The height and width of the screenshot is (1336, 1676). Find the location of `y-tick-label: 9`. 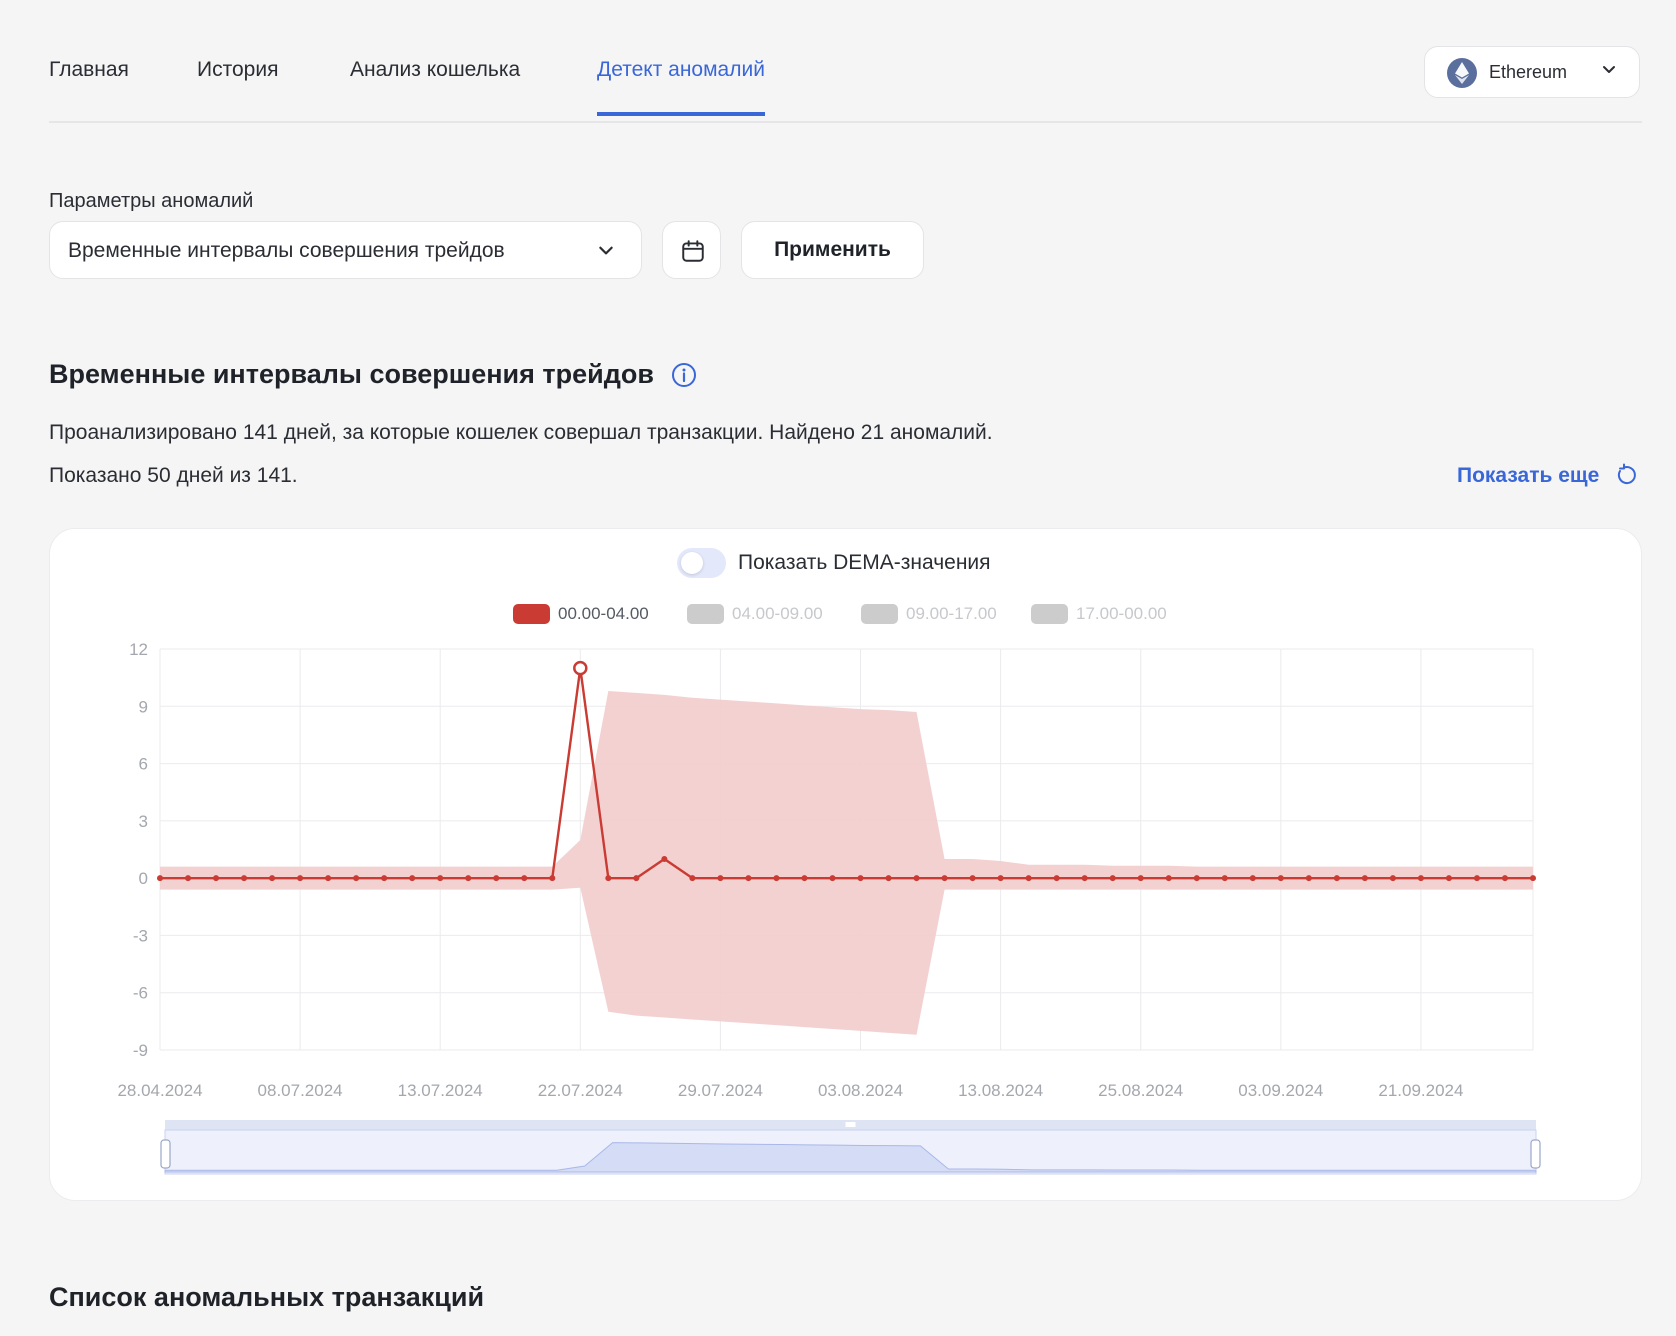

y-tick-label: 9 is located at coordinates (143, 706).